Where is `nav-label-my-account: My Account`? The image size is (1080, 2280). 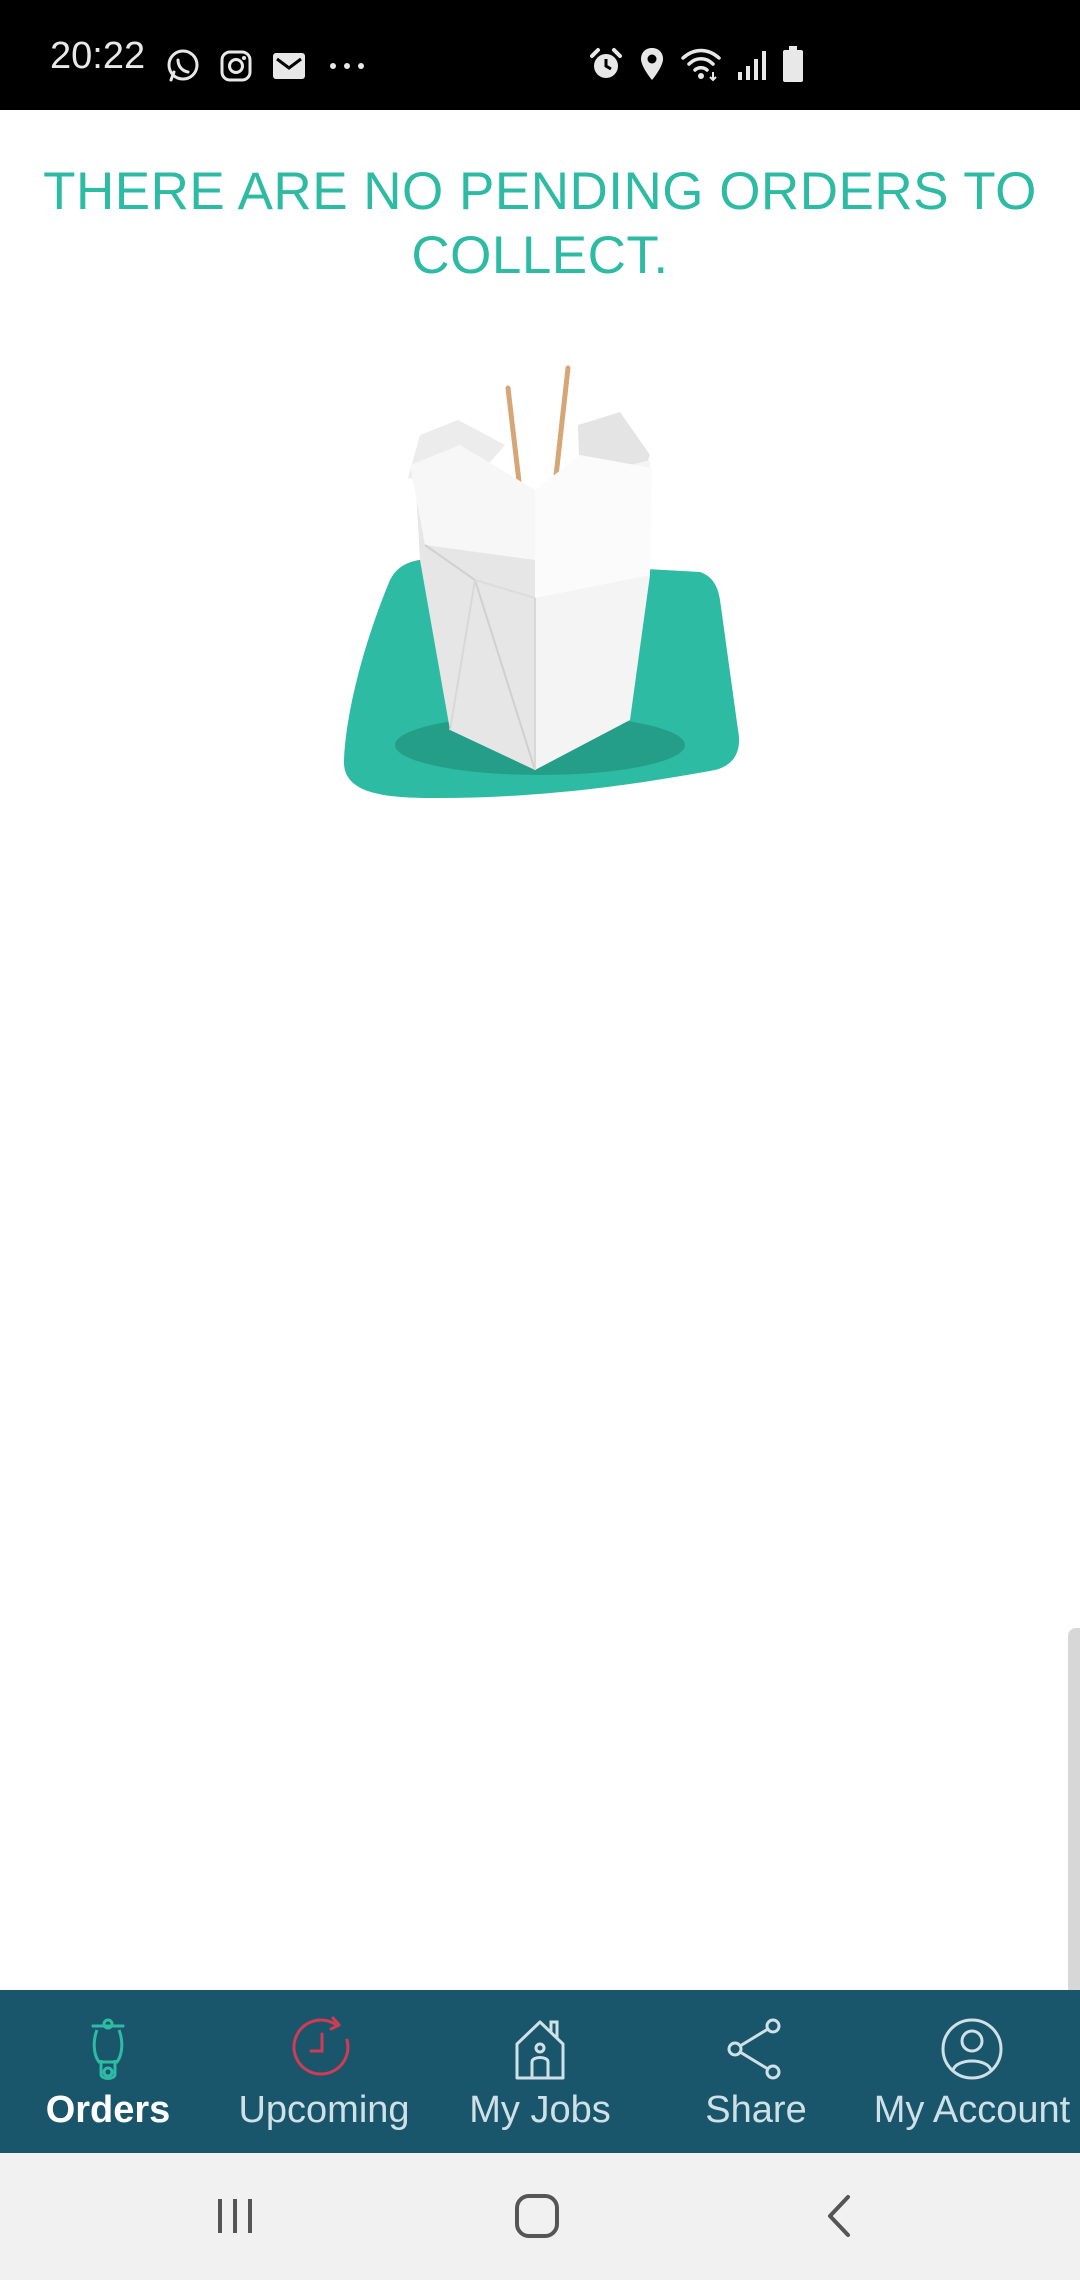 nav-label-my-account: My Account is located at coordinates (972, 2110).